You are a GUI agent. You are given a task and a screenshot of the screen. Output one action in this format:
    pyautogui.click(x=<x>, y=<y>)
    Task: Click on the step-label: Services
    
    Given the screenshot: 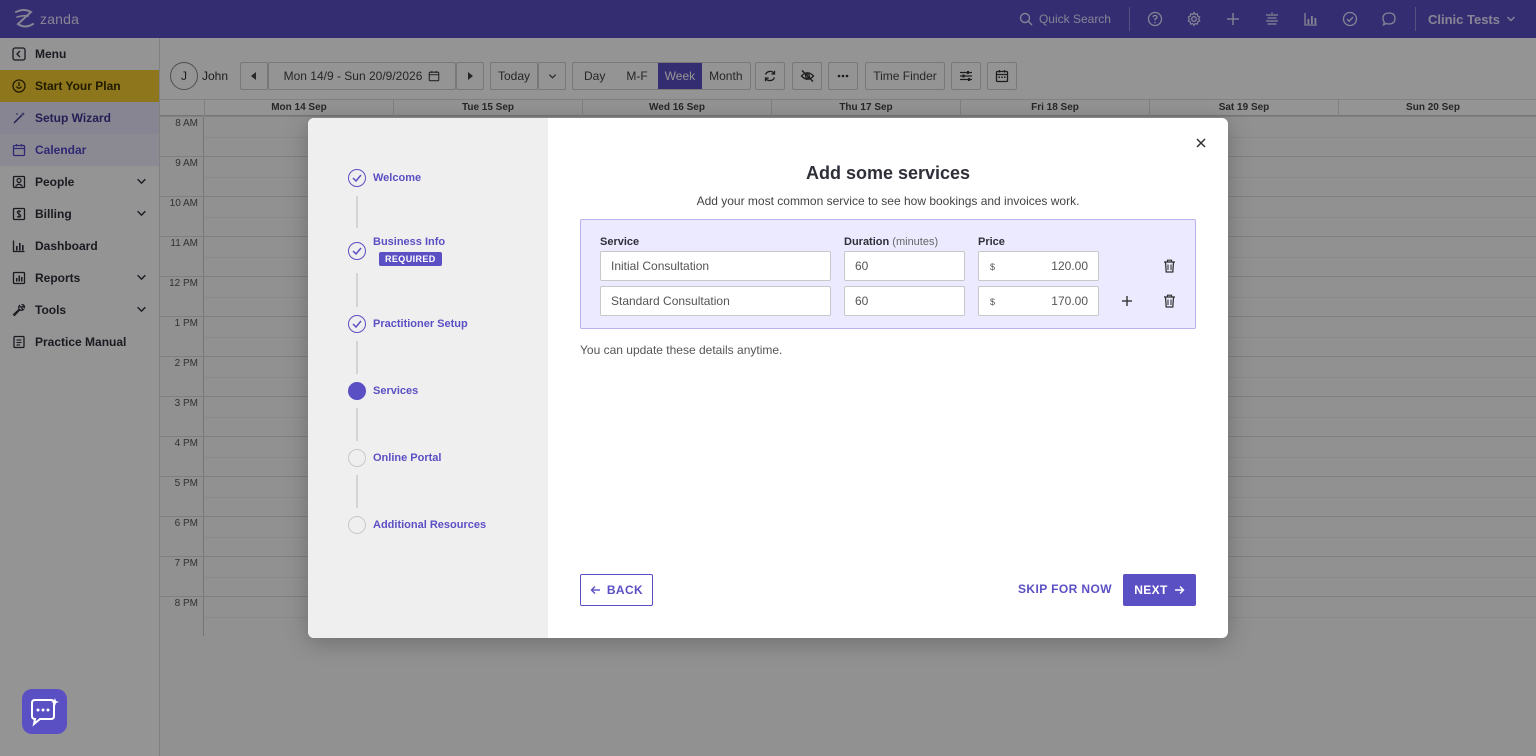 What is the action you would take?
    pyautogui.click(x=396, y=391)
    